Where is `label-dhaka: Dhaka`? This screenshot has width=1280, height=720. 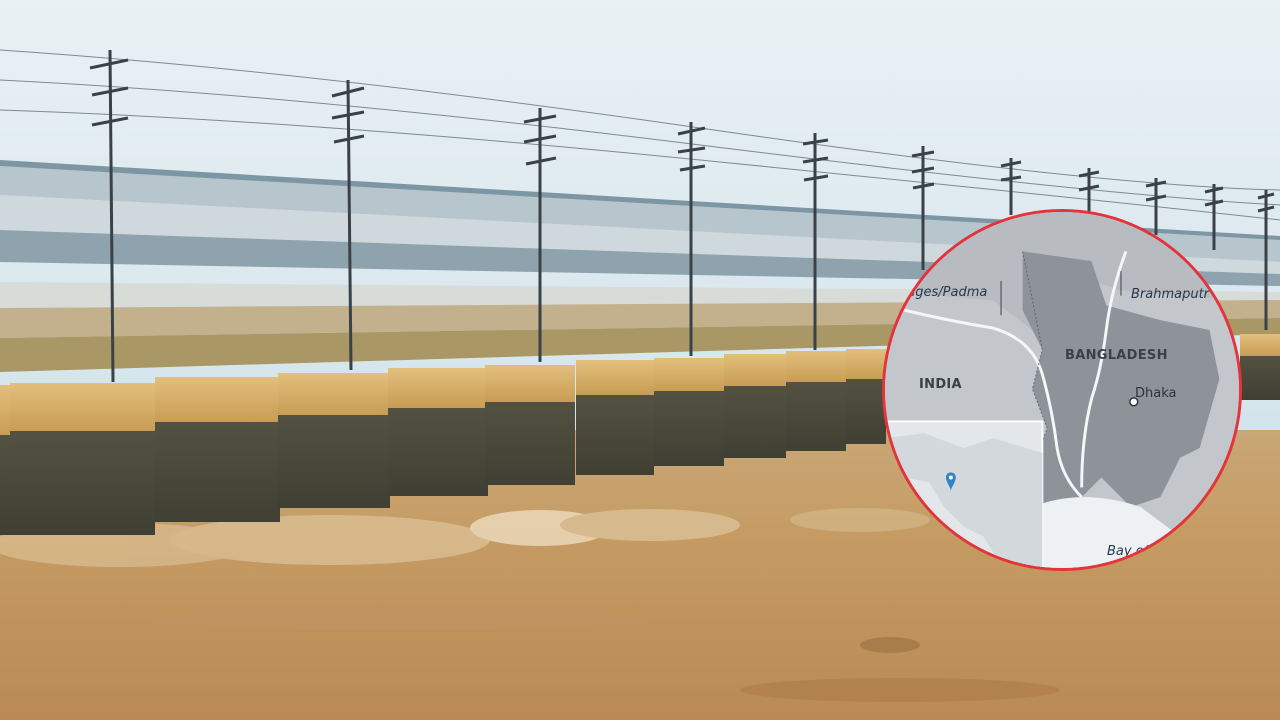
label-dhaka: Dhaka is located at coordinates (1156, 393).